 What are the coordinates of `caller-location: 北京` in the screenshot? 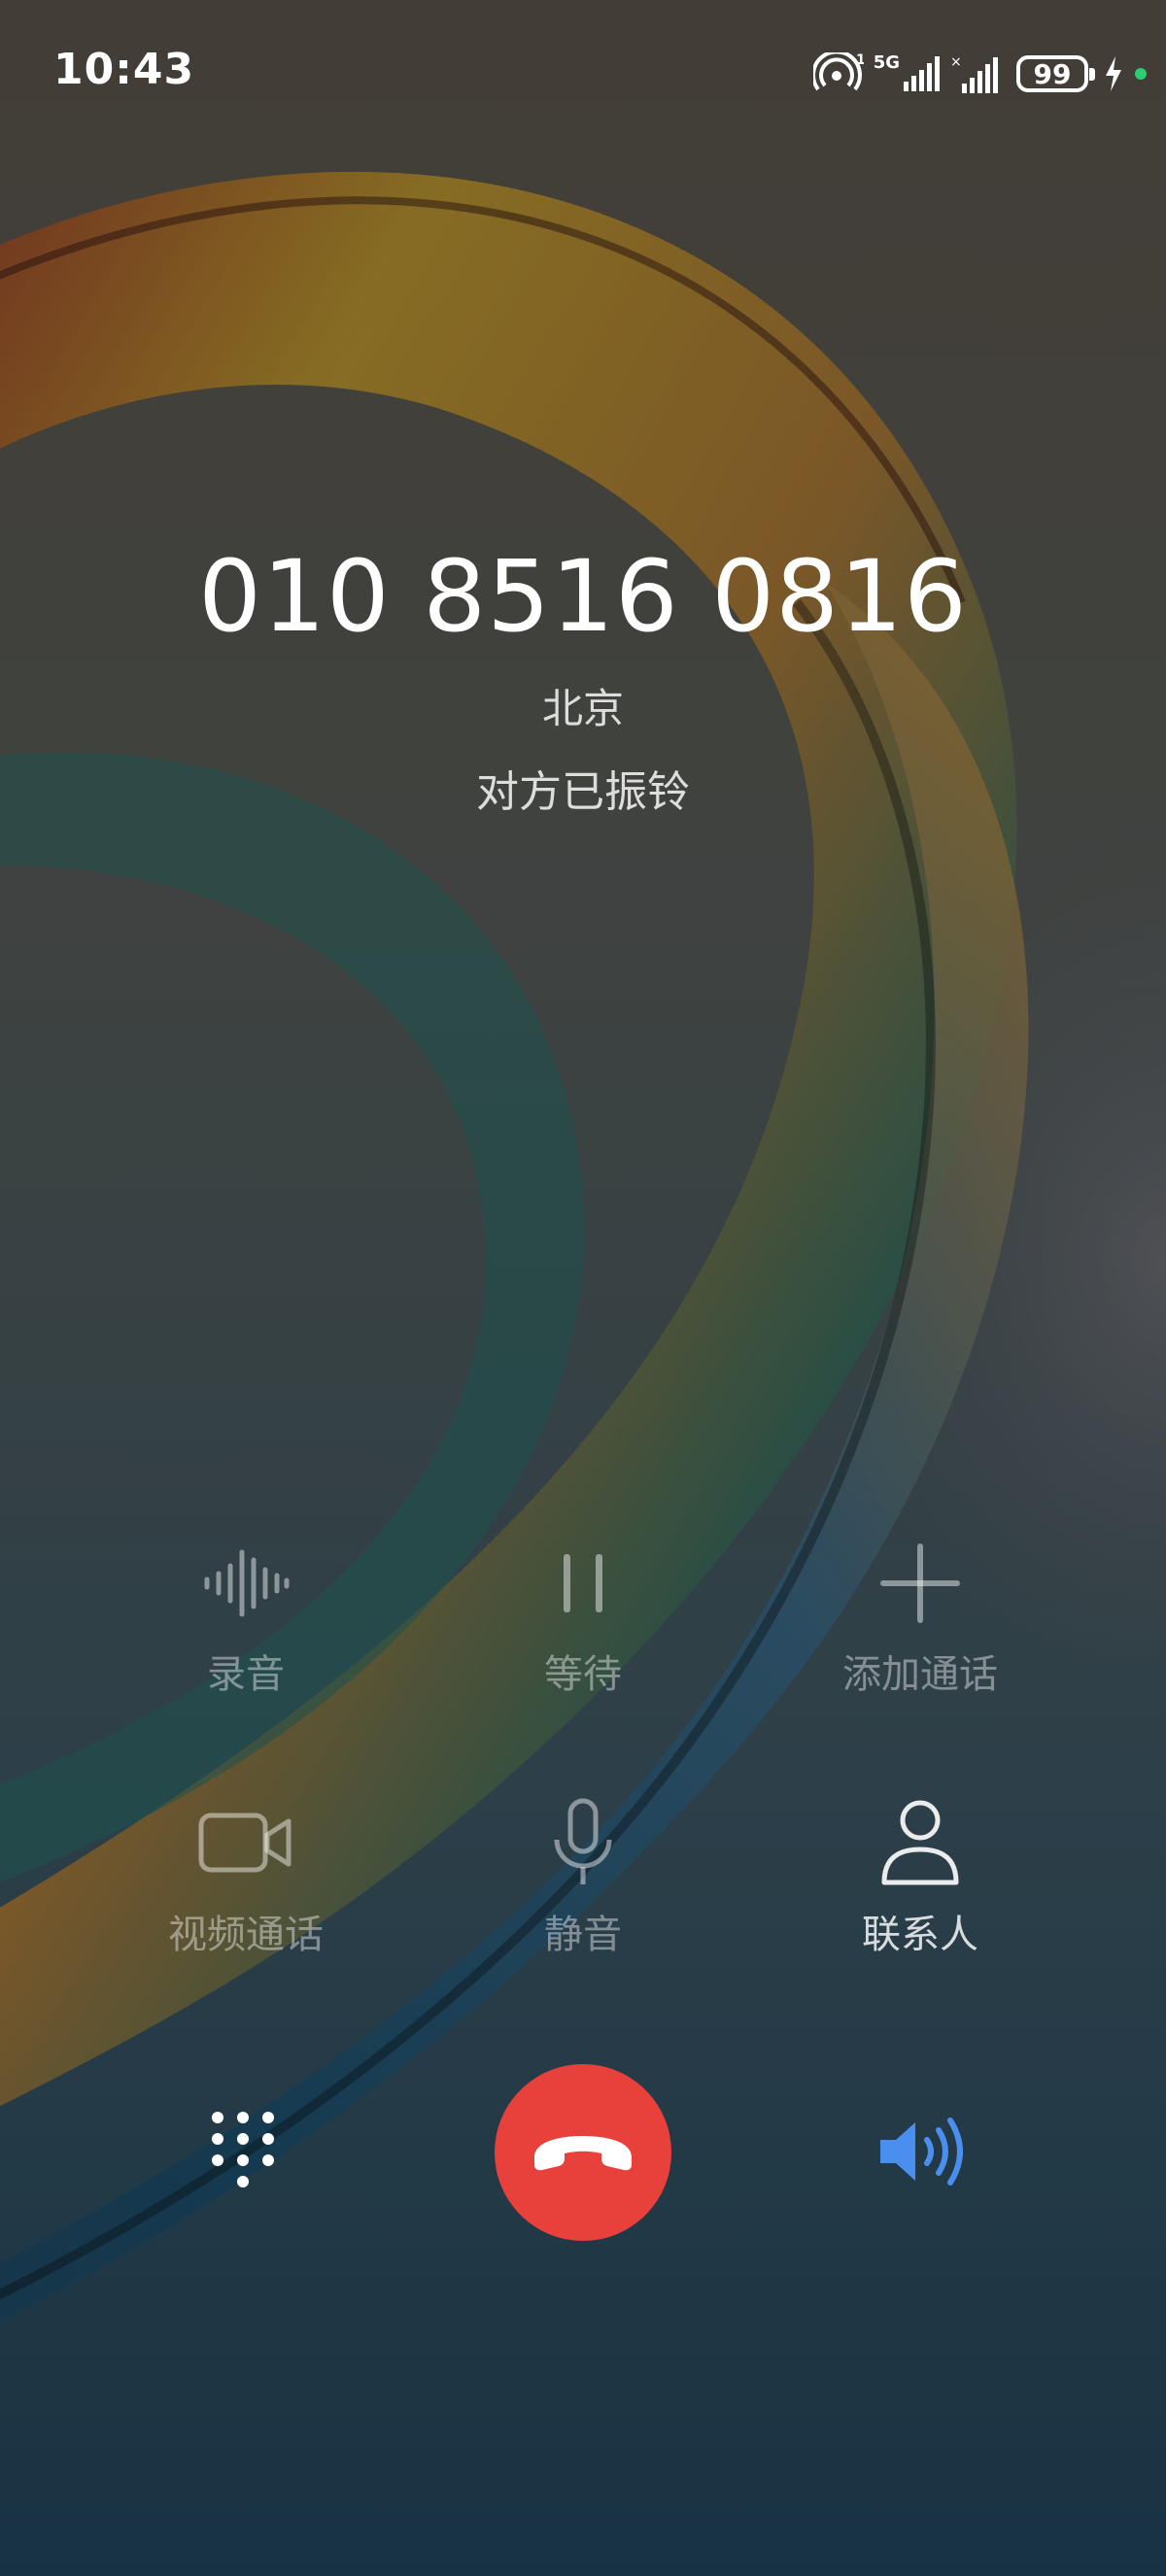 It's located at (582, 708).